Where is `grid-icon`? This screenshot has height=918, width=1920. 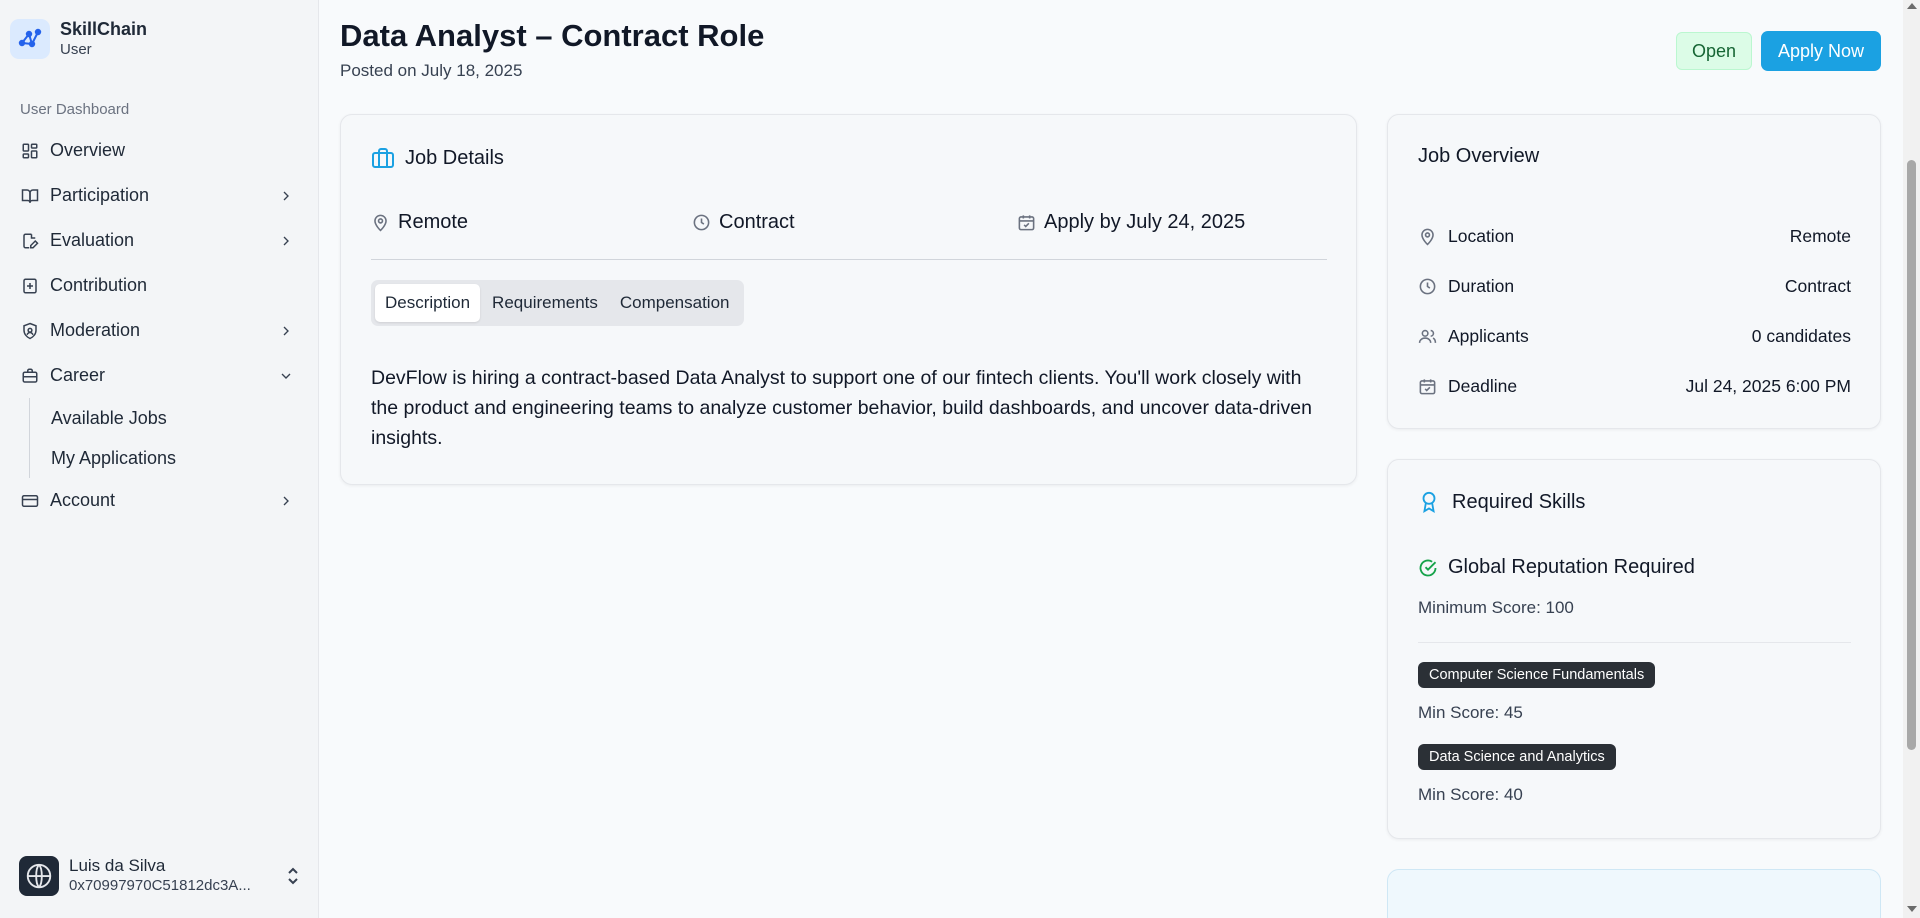 grid-icon is located at coordinates (30, 151).